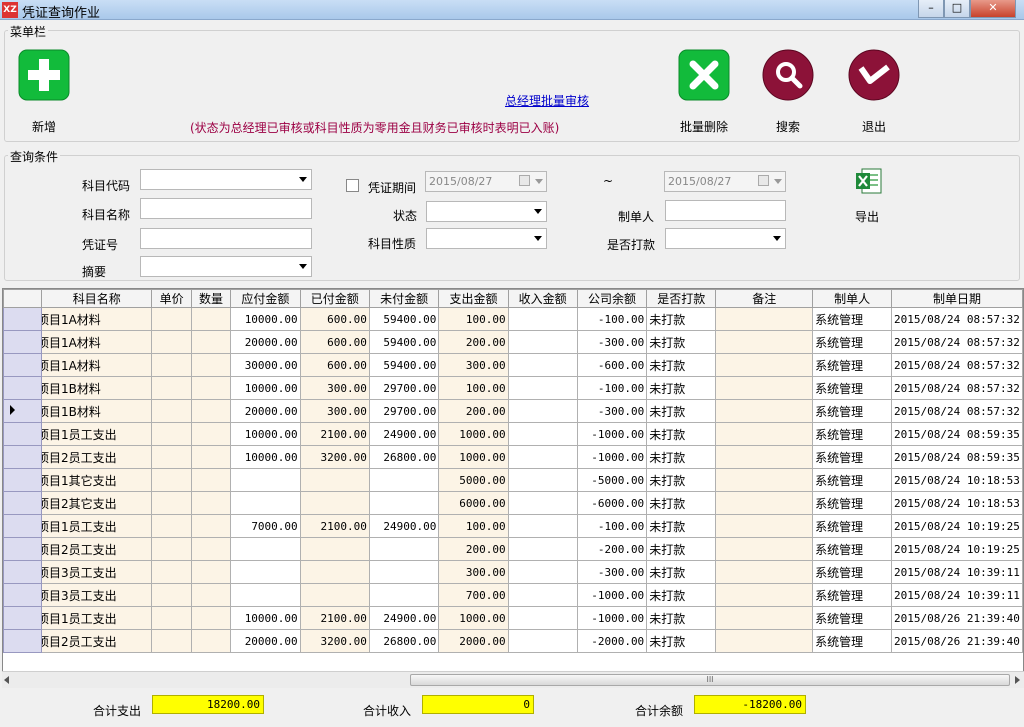 This screenshot has height=727, width=1024. Describe the element at coordinates (957, 9) in the screenshot. I see `maximize-button: □` at that location.